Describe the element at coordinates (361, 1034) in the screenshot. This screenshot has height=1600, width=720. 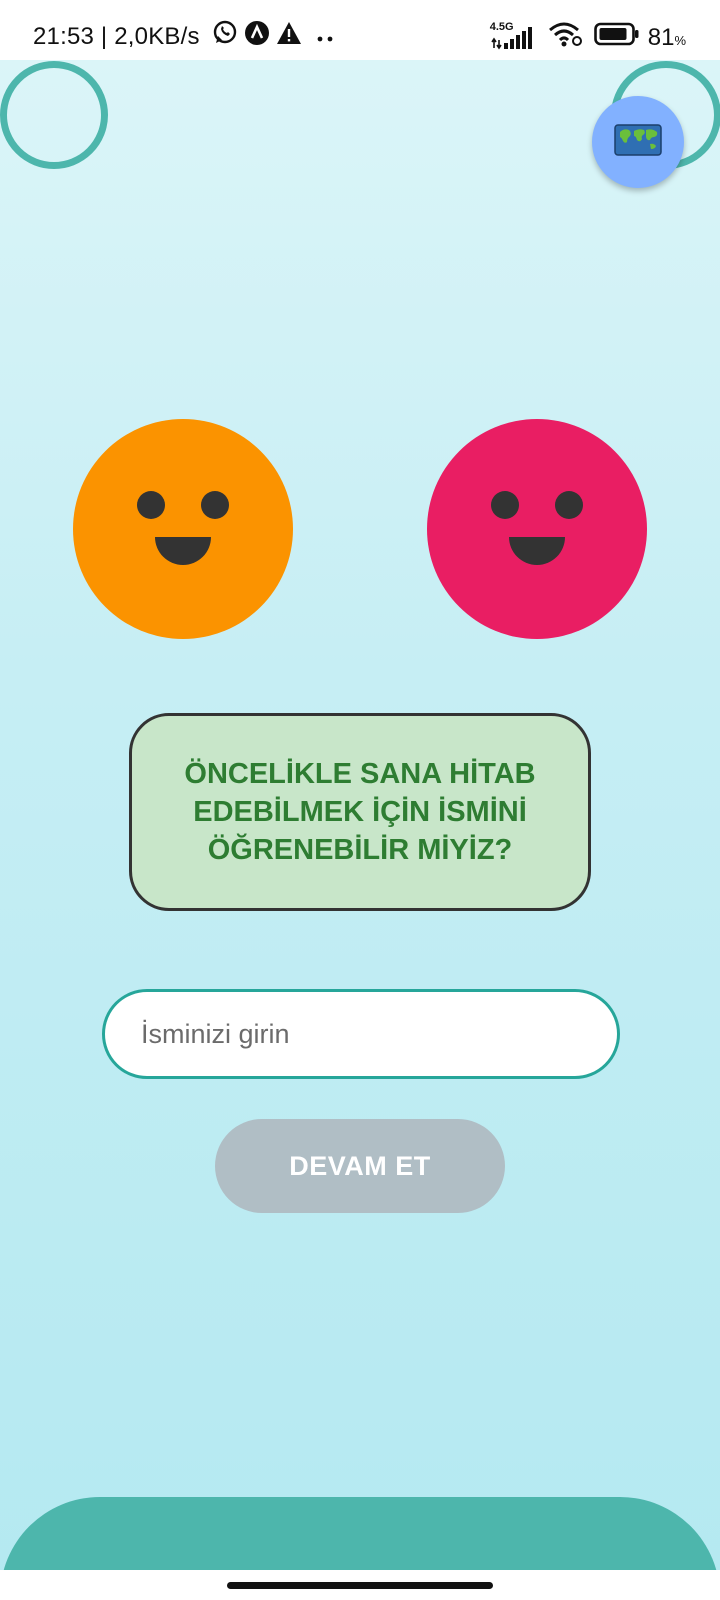
I see `name-input` at that location.